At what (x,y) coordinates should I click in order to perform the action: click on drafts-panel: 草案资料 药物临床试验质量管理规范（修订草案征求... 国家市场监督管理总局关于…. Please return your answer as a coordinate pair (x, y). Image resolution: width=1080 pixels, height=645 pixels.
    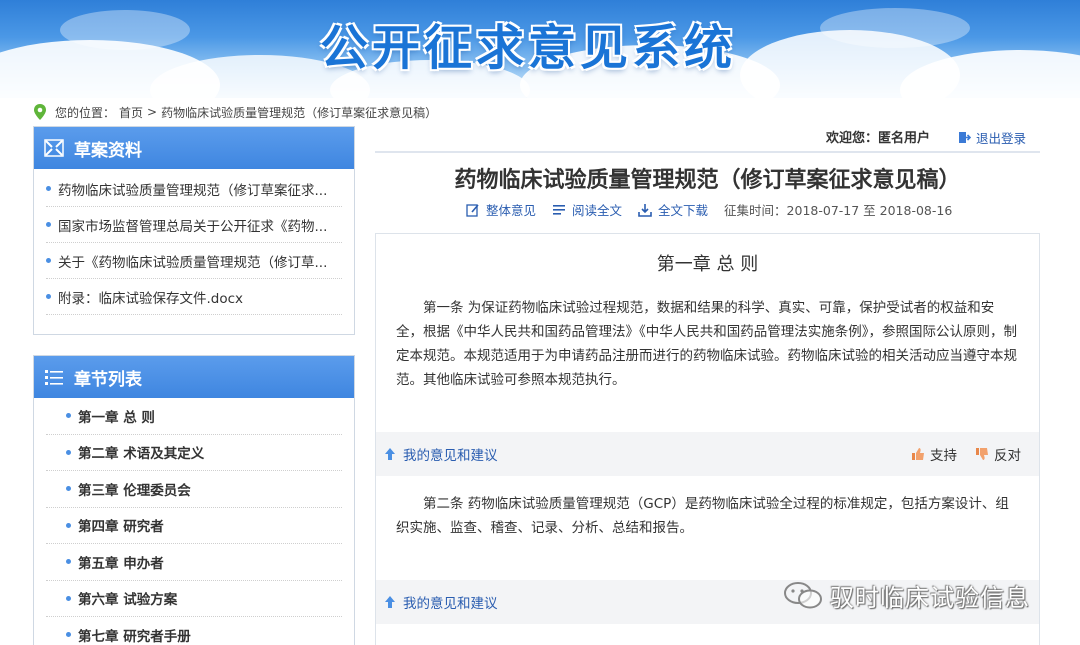
    Looking at the image, I should click on (194, 230).